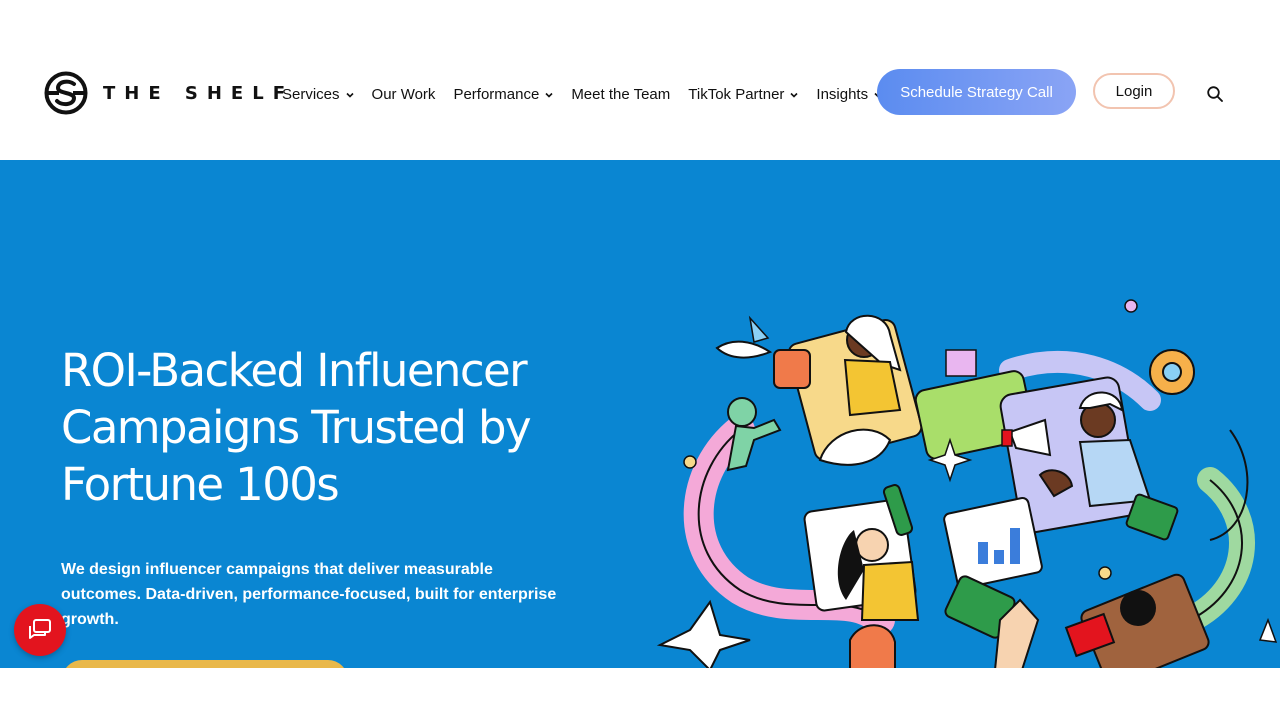  I want to click on nav-services: Services, so click(318, 94).